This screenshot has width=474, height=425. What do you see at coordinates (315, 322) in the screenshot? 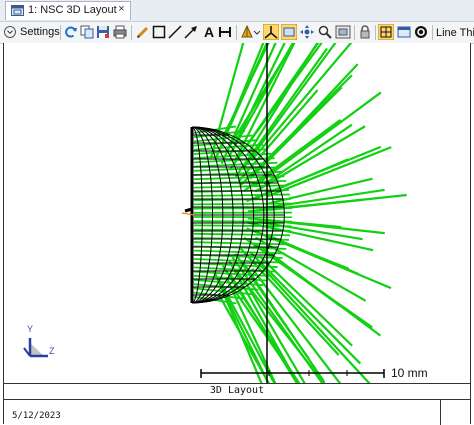
I see `ray` at bounding box center [315, 322].